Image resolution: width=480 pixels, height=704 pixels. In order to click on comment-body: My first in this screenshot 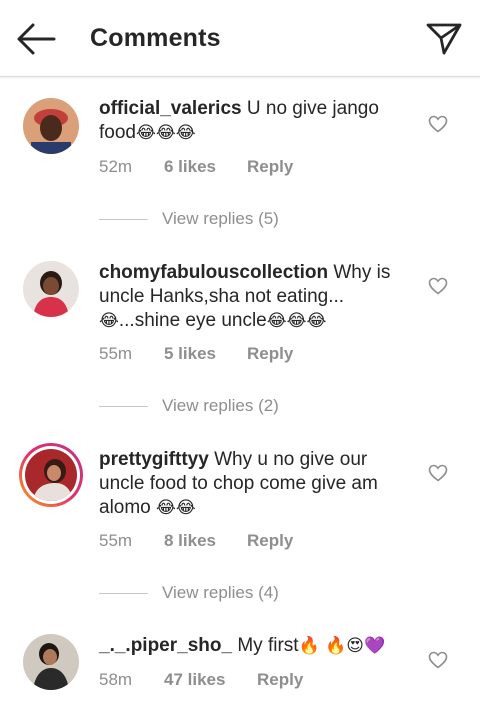, I will do `click(265, 645)`.